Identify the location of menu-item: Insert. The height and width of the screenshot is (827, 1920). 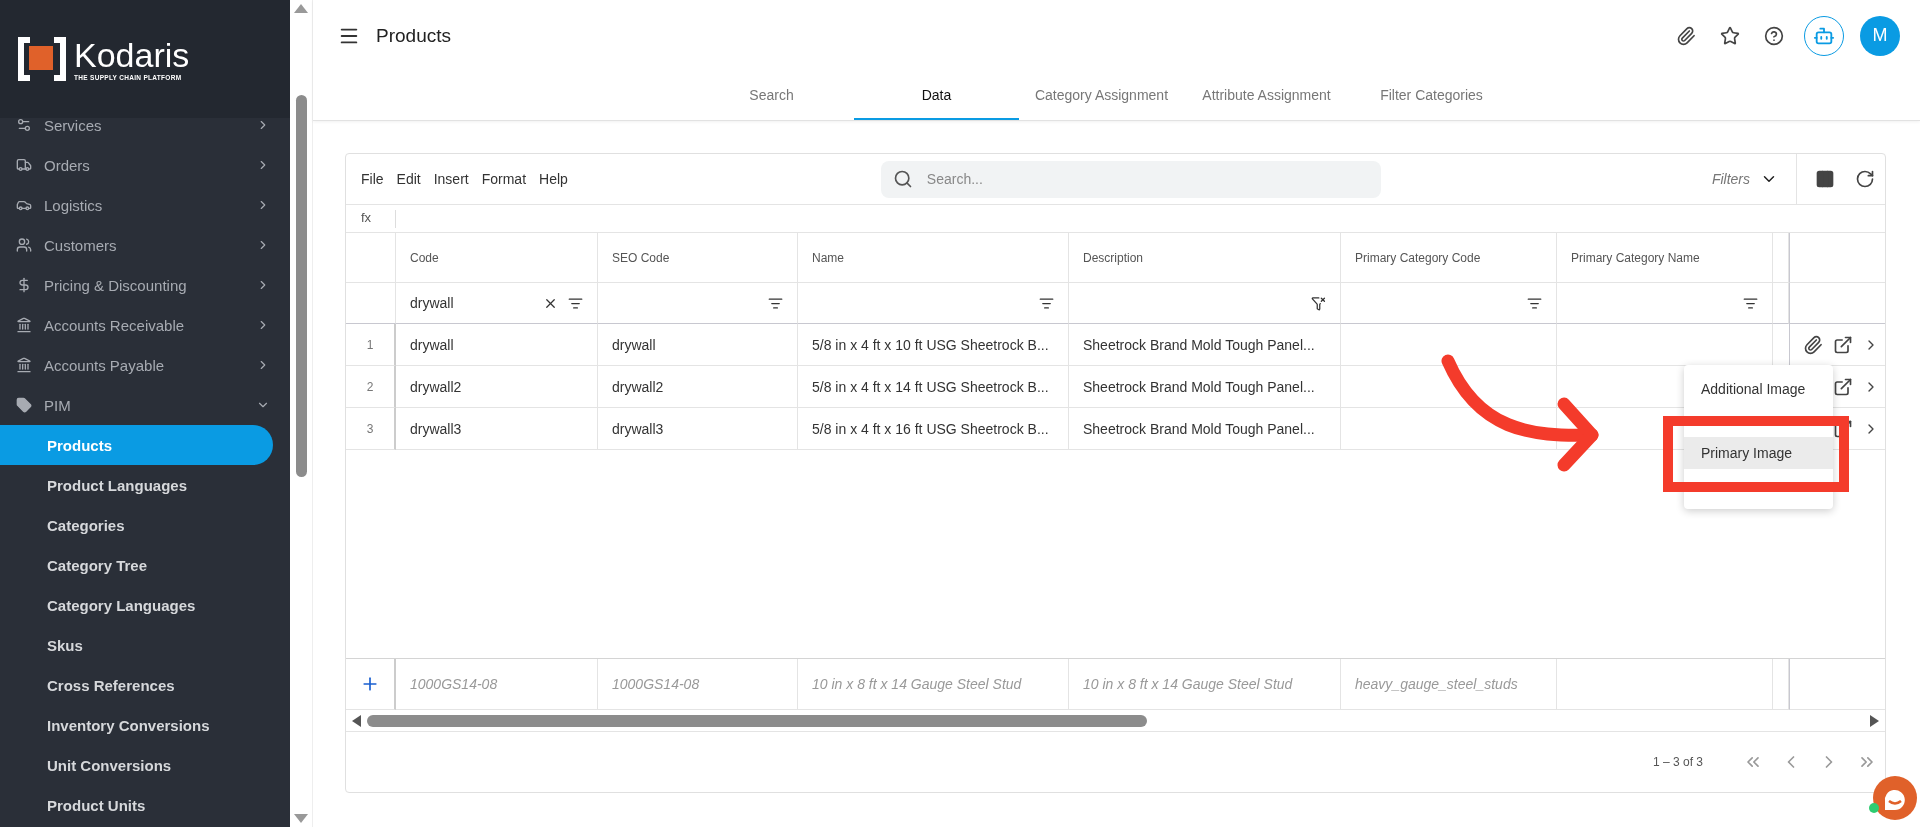
(451, 179).